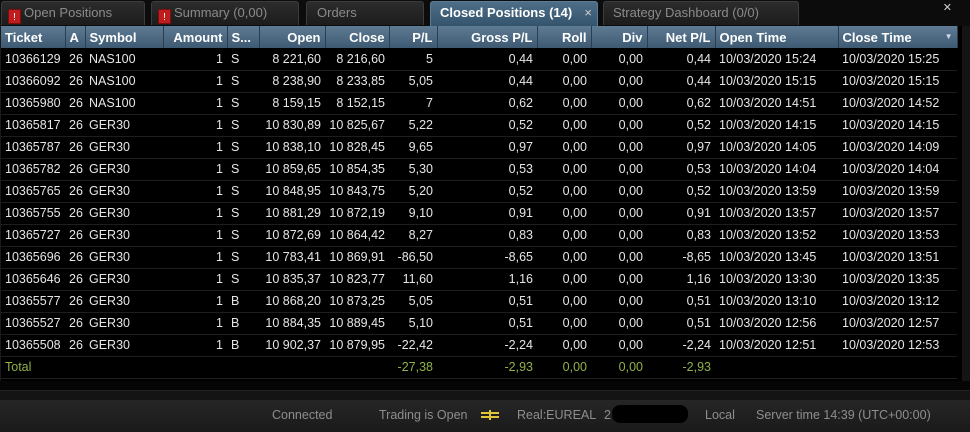 The image size is (970, 432). What do you see at coordinates (966, 203) in the screenshot?
I see `vertical-scrollbar` at bounding box center [966, 203].